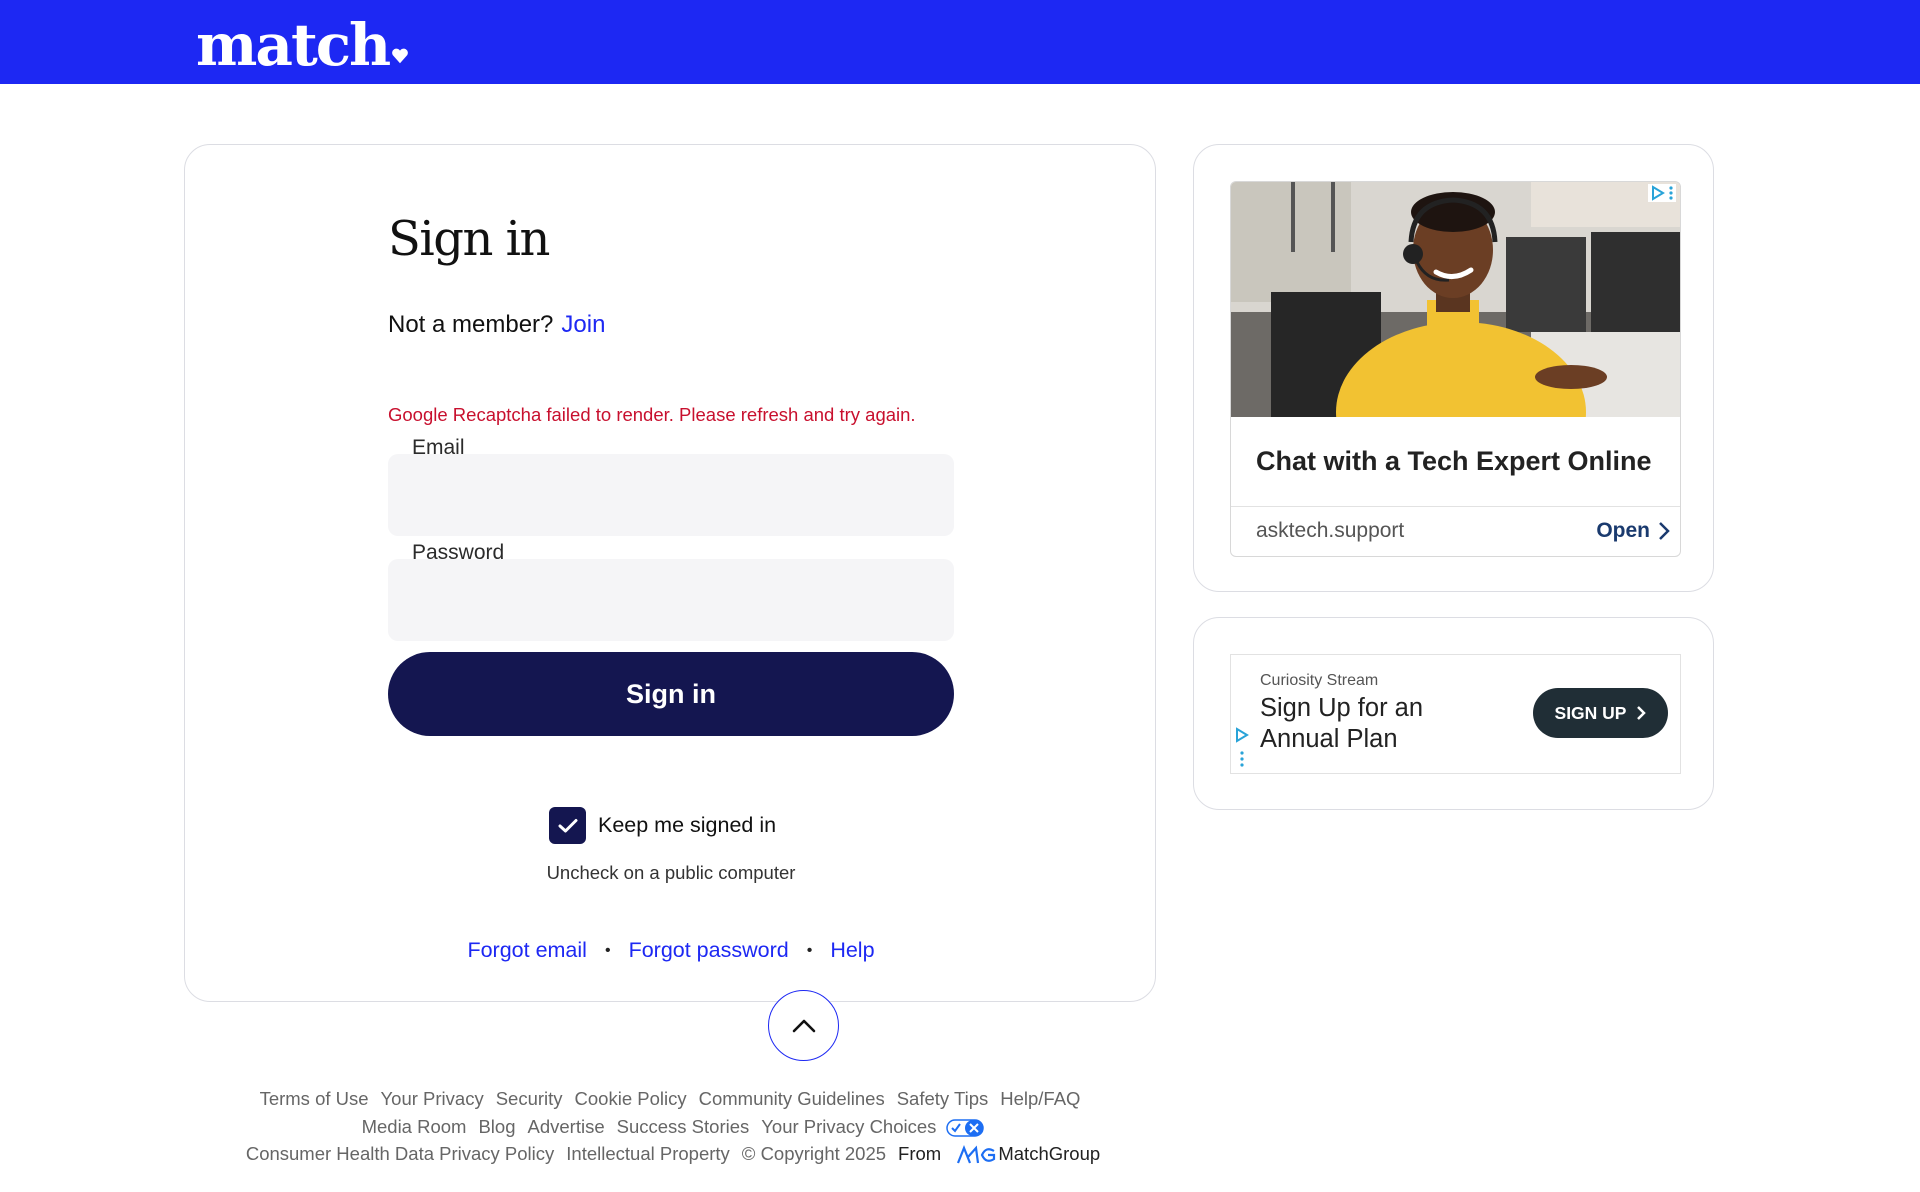 The image size is (1920, 1192). Describe the element at coordinates (1330, 530) in the screenshot. I see `ad1-domain: asktech.support` at that location.